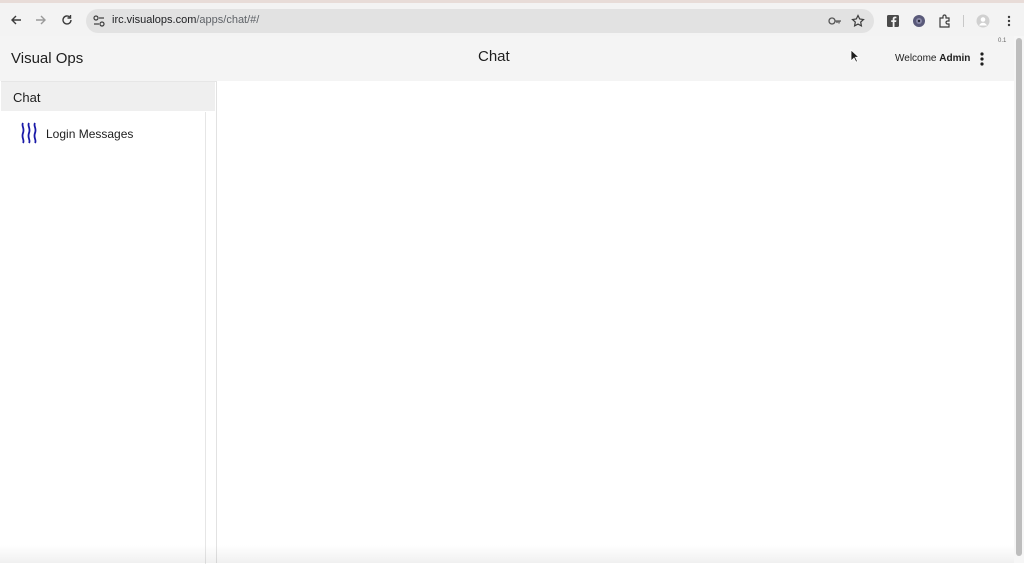  Describe the element at coordinates (228, 20) in the screenshot. I see `url-path: /apps/chat/#/` at that location.